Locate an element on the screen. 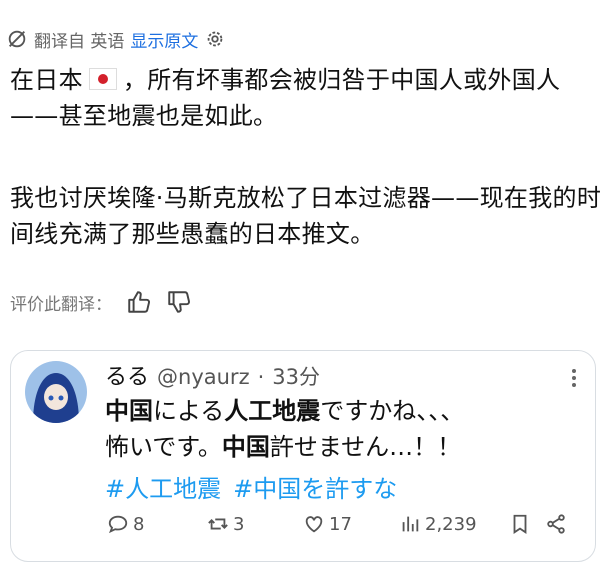 This screenshot has height=562, width=609. translation-bar: 翻译自 英语 显示原文 is located at coordinates (116, 39).